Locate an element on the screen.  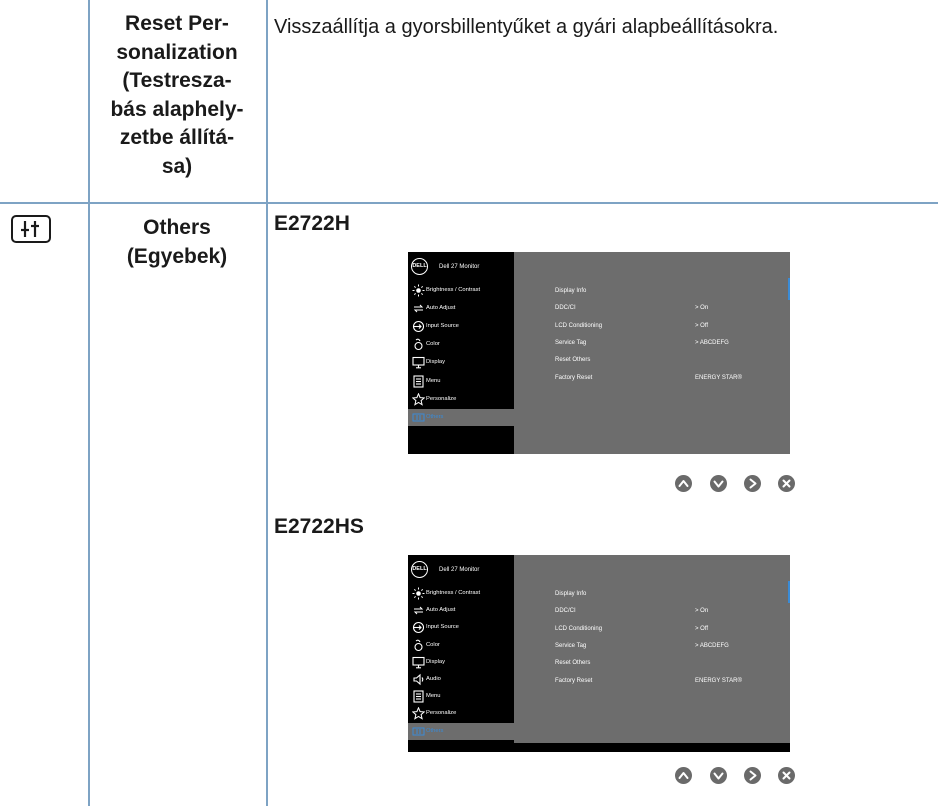
osd-menu-item-label: Audio is located at coordinates (433, 679).